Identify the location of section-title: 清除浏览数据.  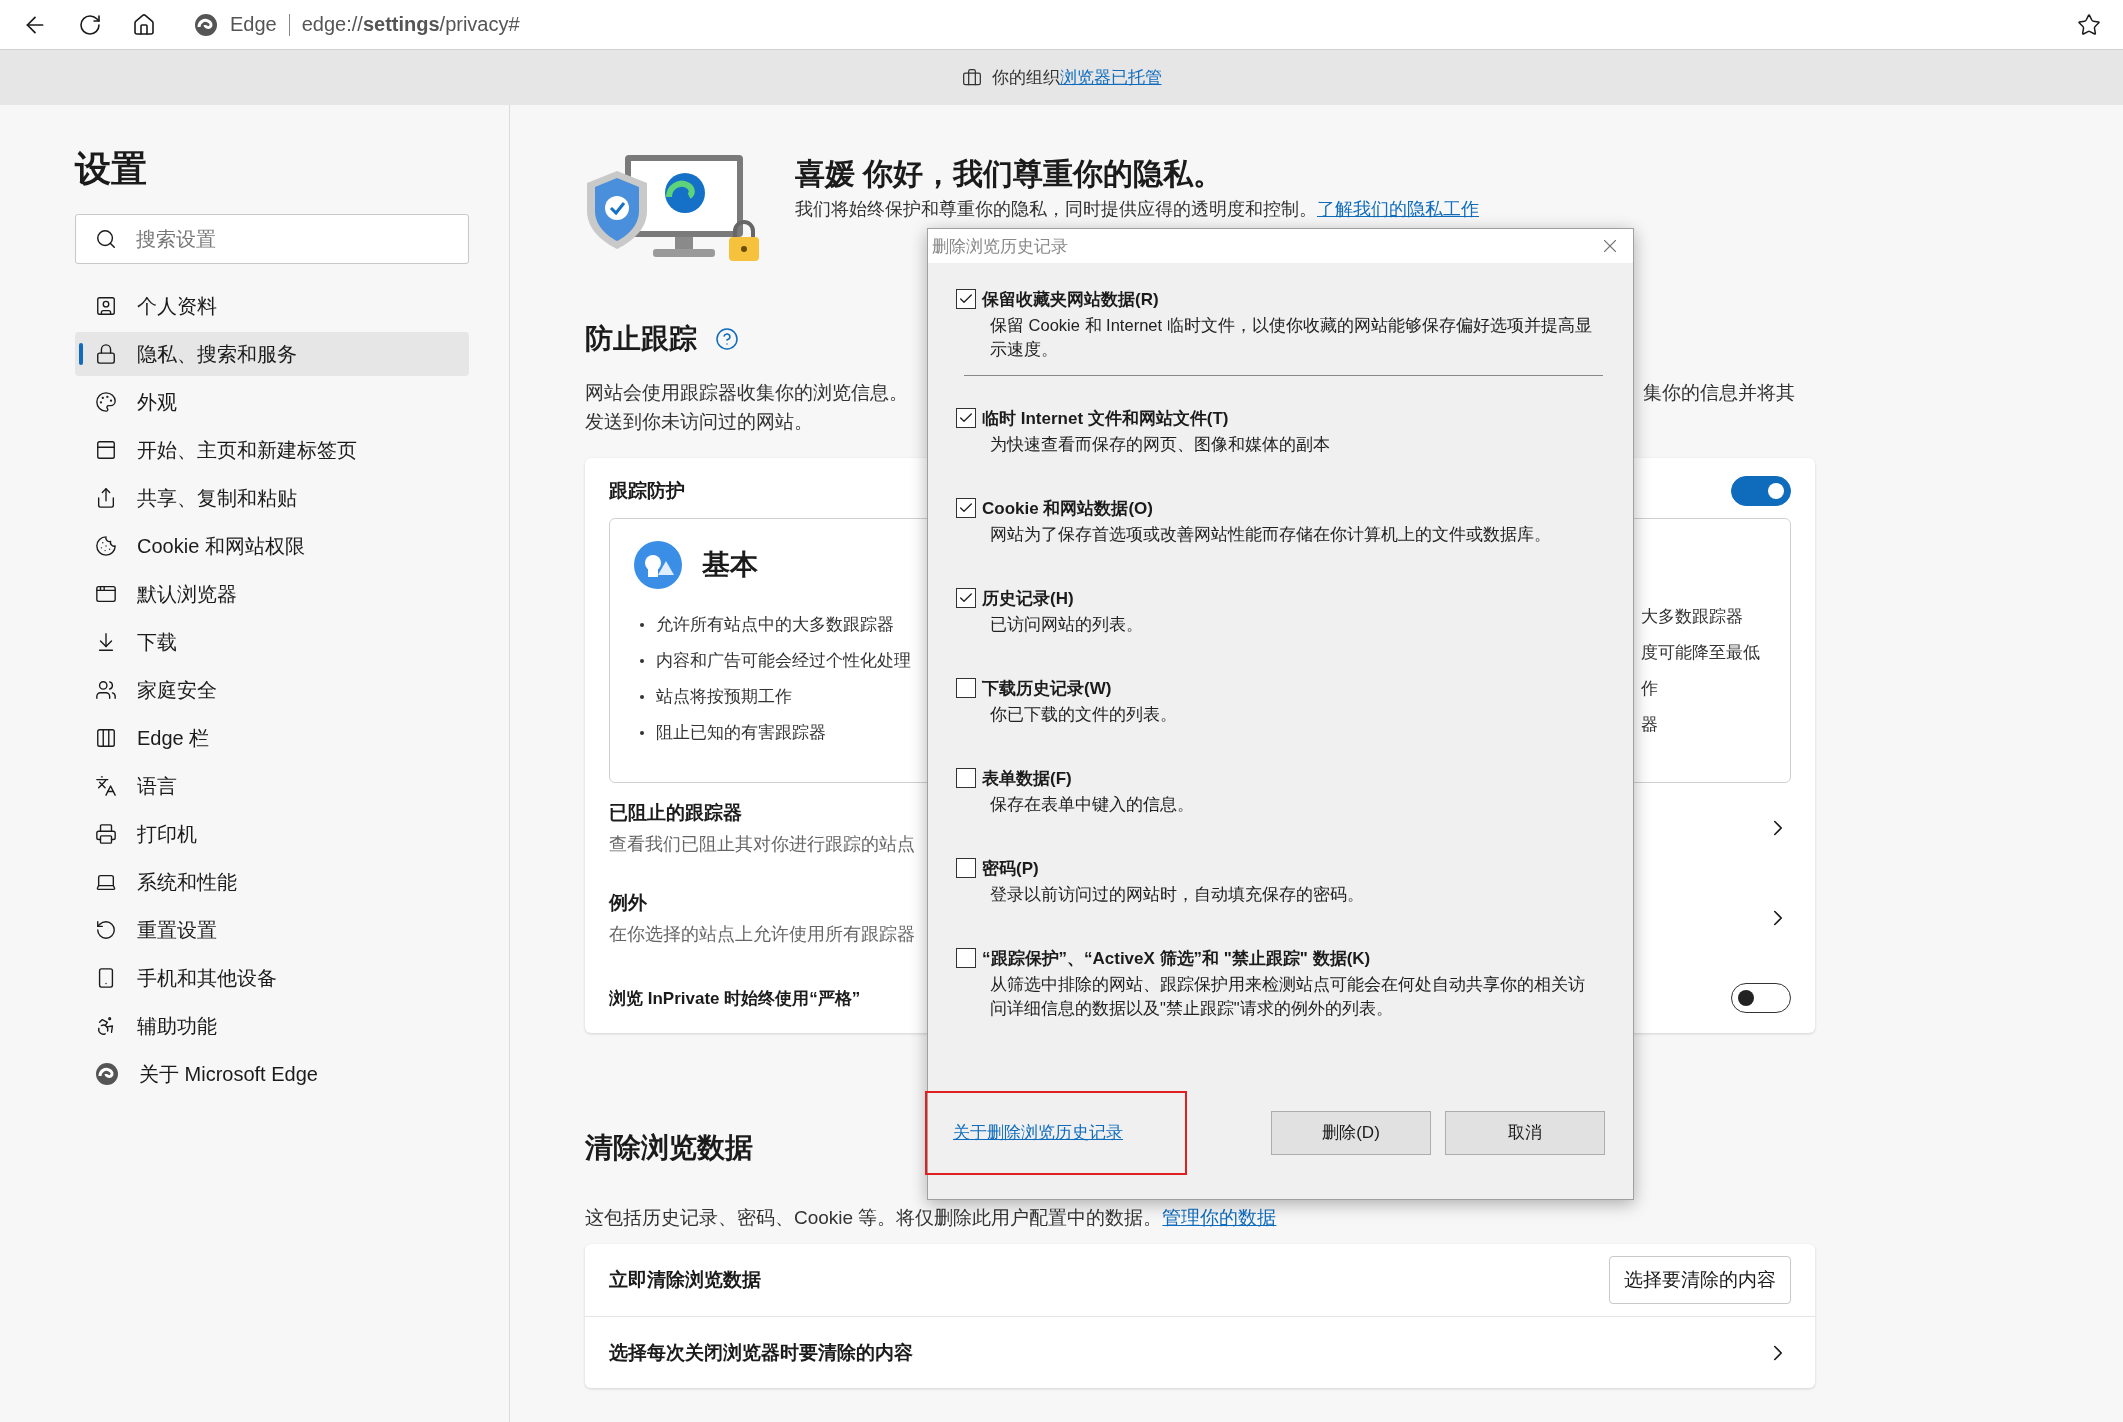
(669, 1148).